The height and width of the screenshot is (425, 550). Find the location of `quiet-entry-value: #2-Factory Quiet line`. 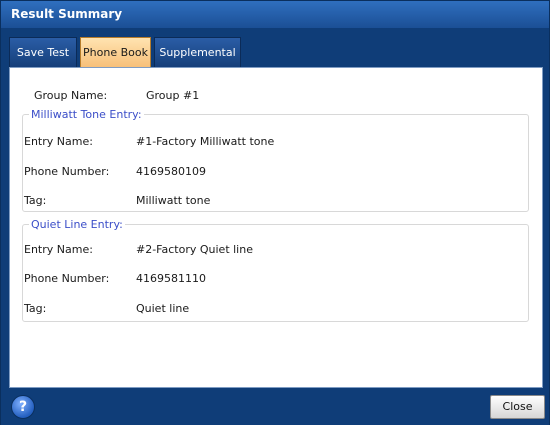

quiet-entry-value: #2-Factory Quiet line is located at coordinates (194, 249).